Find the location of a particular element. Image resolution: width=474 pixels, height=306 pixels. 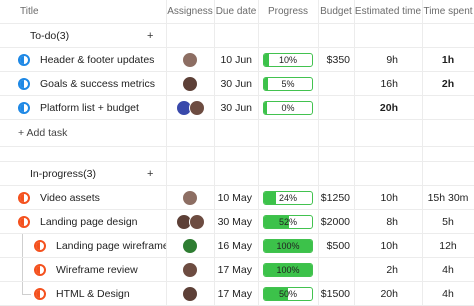

task-title: Platform list + budget is located at coordinates (89, 107).